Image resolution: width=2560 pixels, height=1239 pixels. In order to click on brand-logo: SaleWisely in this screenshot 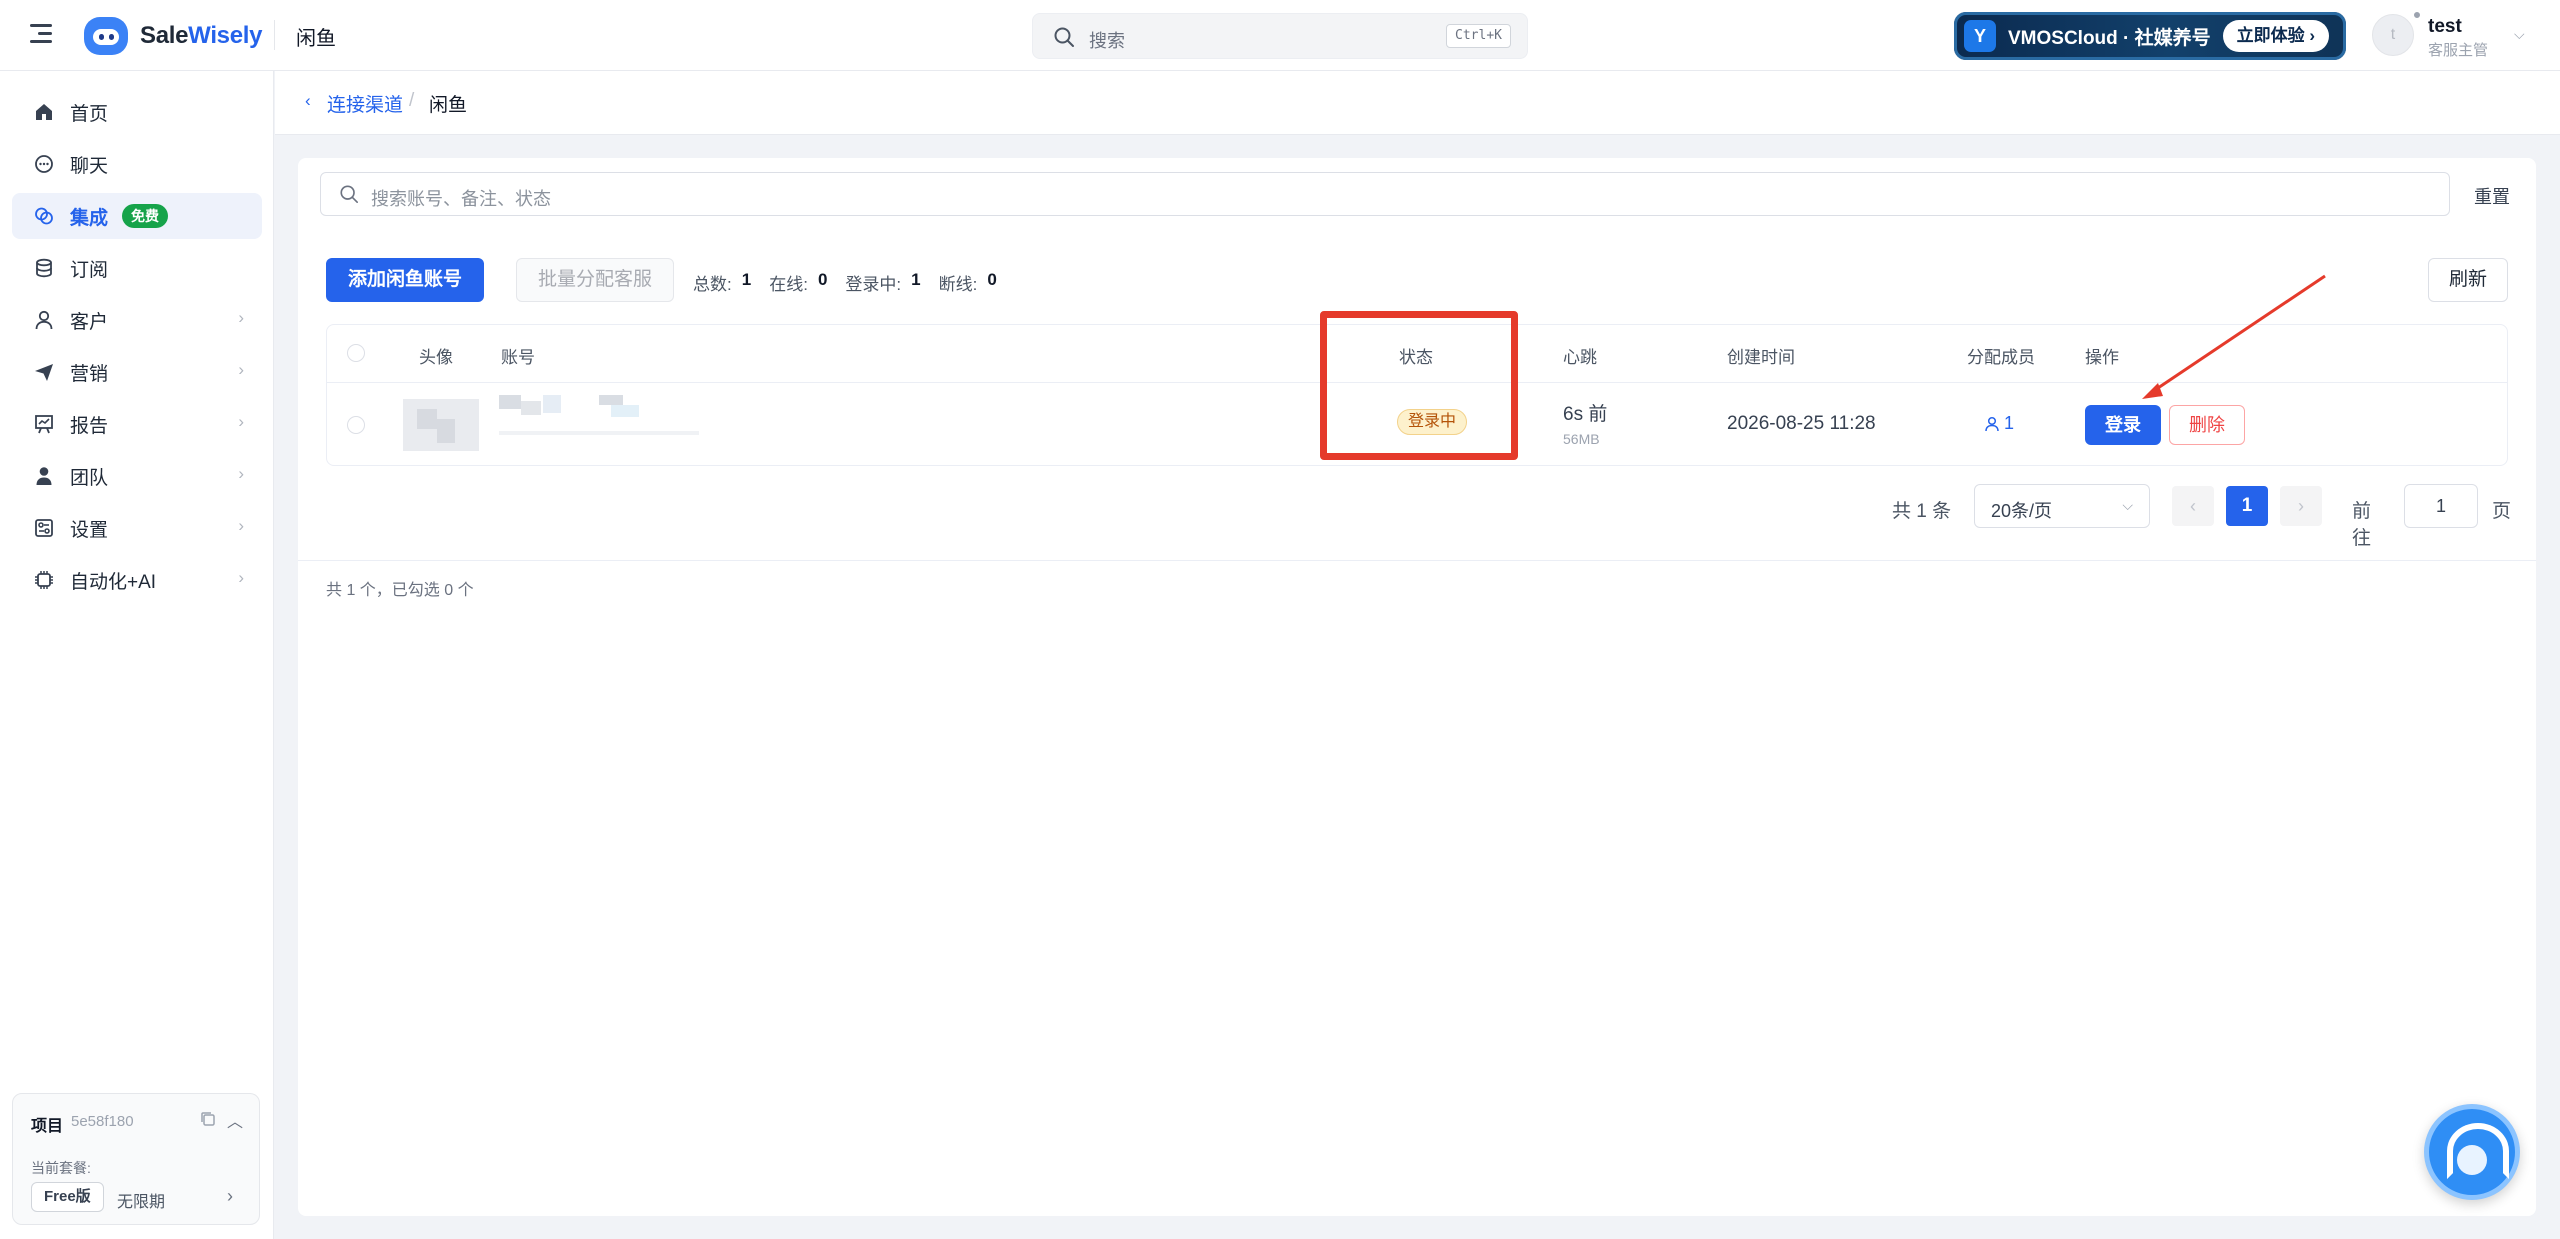, I will do `click(173, 36)`.